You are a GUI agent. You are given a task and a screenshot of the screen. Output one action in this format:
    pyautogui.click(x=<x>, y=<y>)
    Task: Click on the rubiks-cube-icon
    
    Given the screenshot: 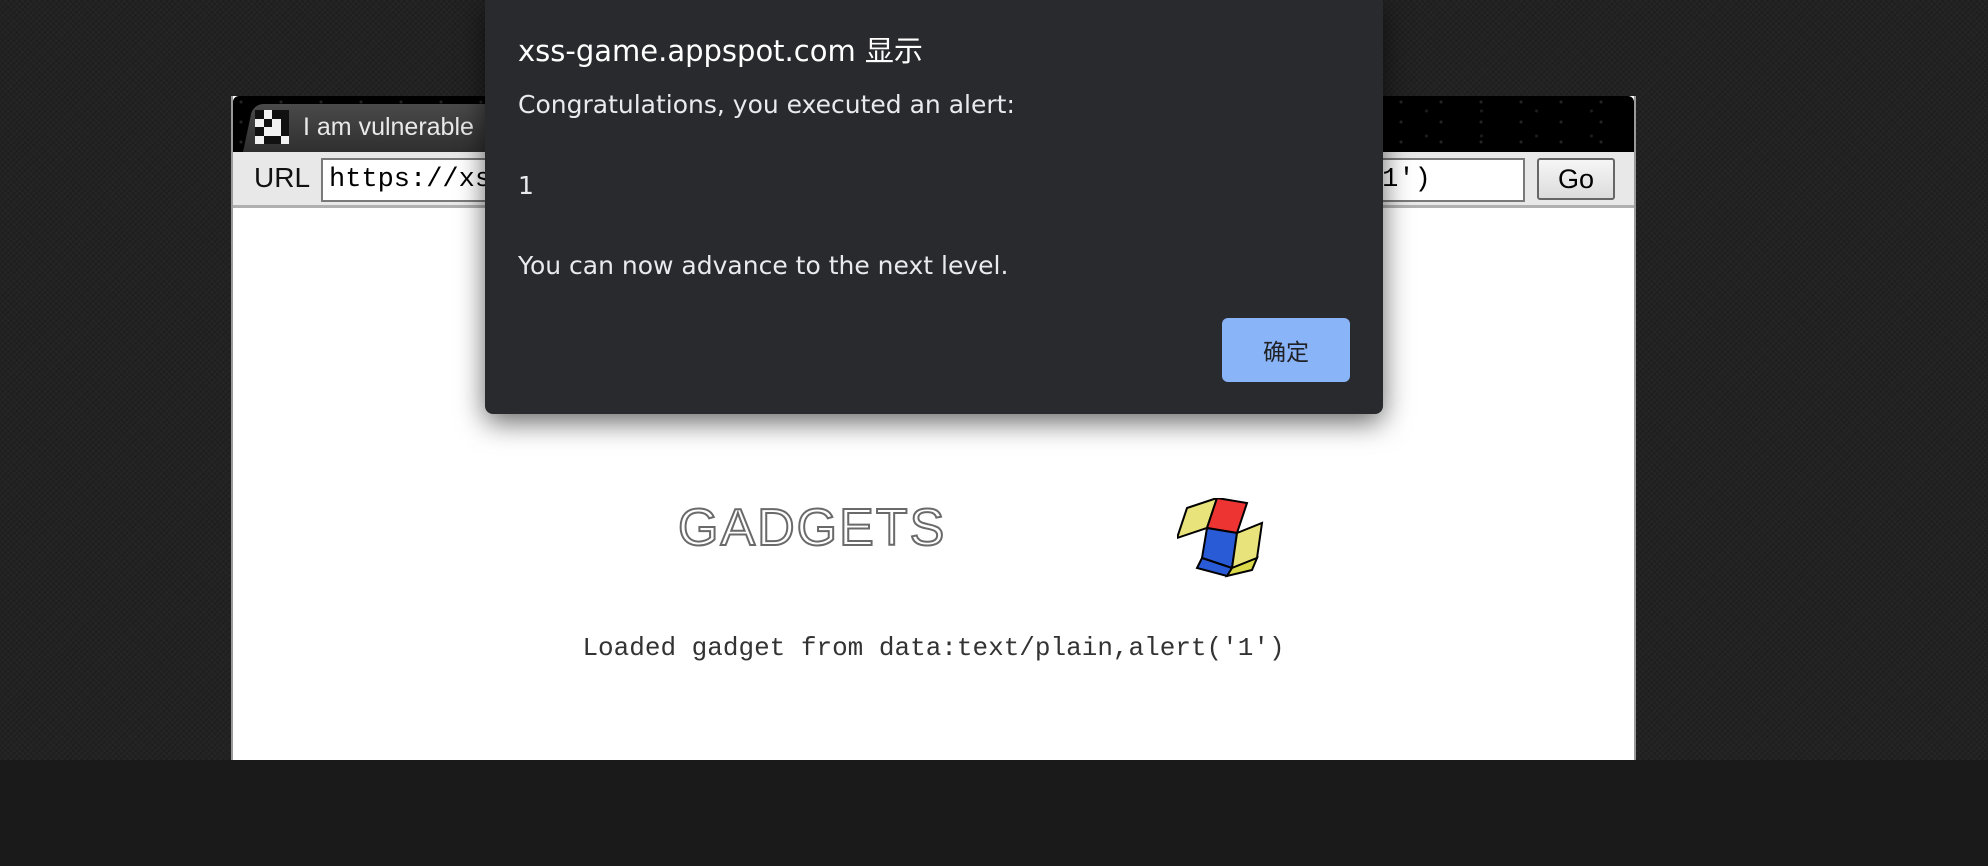 What is the action you would take?
    pyautogui.click(x=1220, y=538)
    